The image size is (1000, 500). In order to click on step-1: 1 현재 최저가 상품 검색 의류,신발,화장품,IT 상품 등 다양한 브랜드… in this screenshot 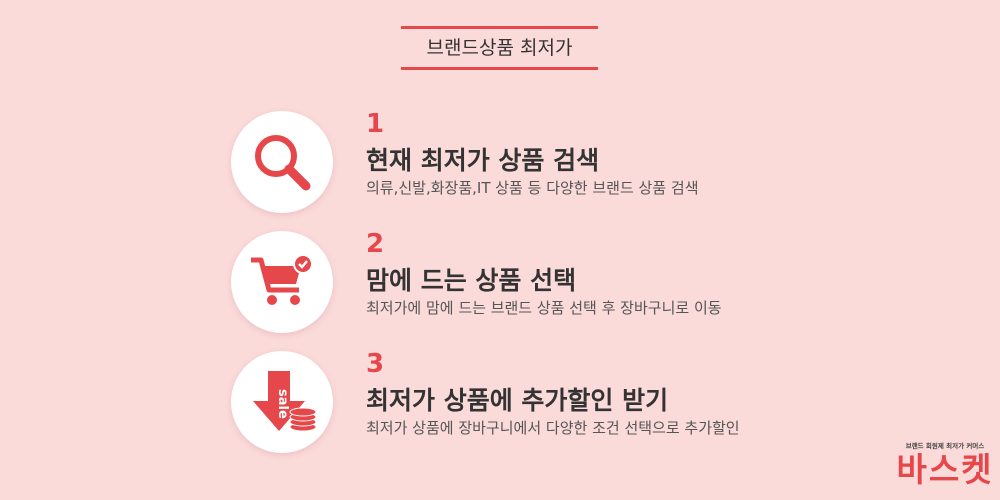, I will do `click(531, 161)`.